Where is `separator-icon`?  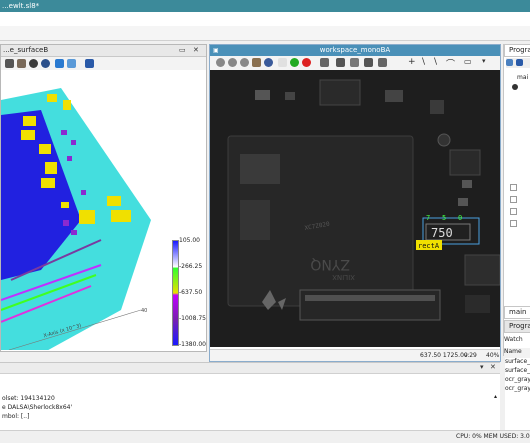 separator-icon is located at coordinates (282, 62).